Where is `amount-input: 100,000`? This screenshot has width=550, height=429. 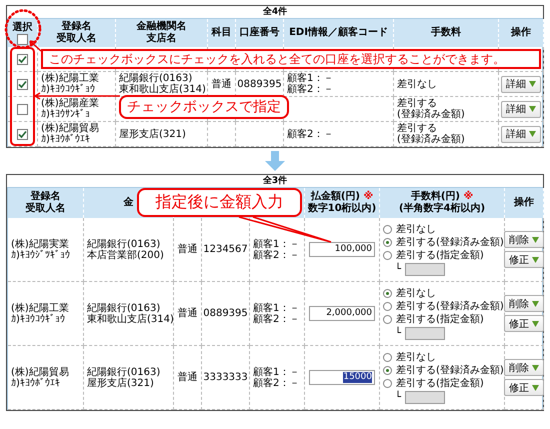 amount-input: 100,000 is located at coordinates (342, 249).